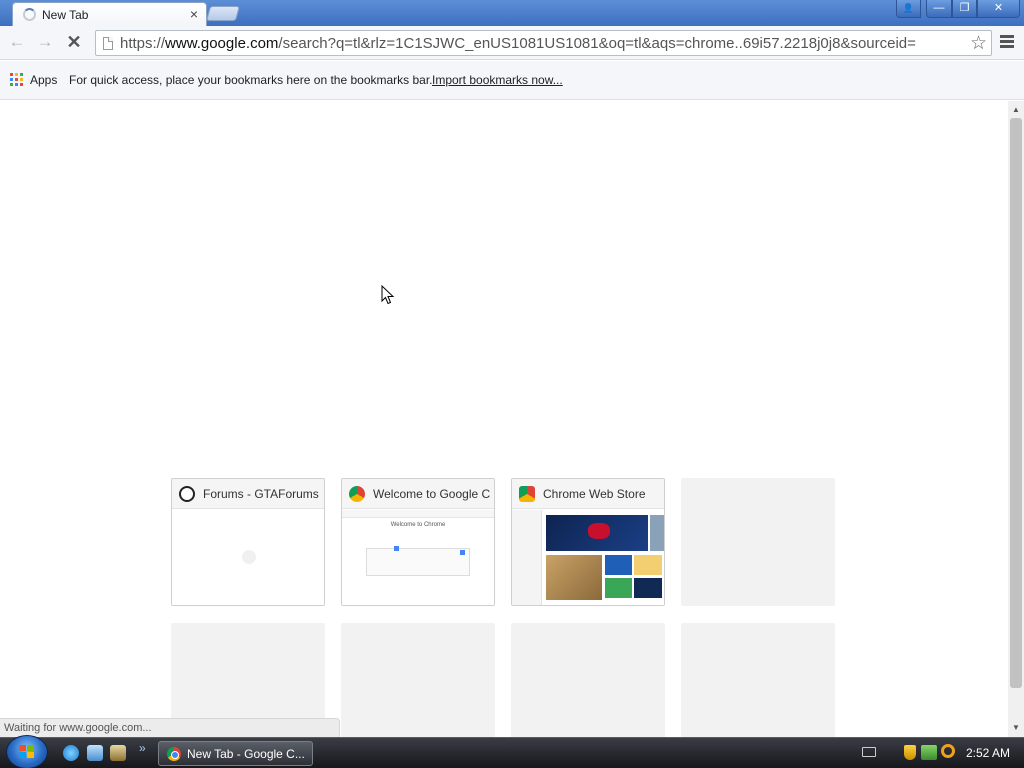 Image resolution: width=1024 pixels, height=768 pixels. I want to click on minimize-button: —, so click(939, 9).